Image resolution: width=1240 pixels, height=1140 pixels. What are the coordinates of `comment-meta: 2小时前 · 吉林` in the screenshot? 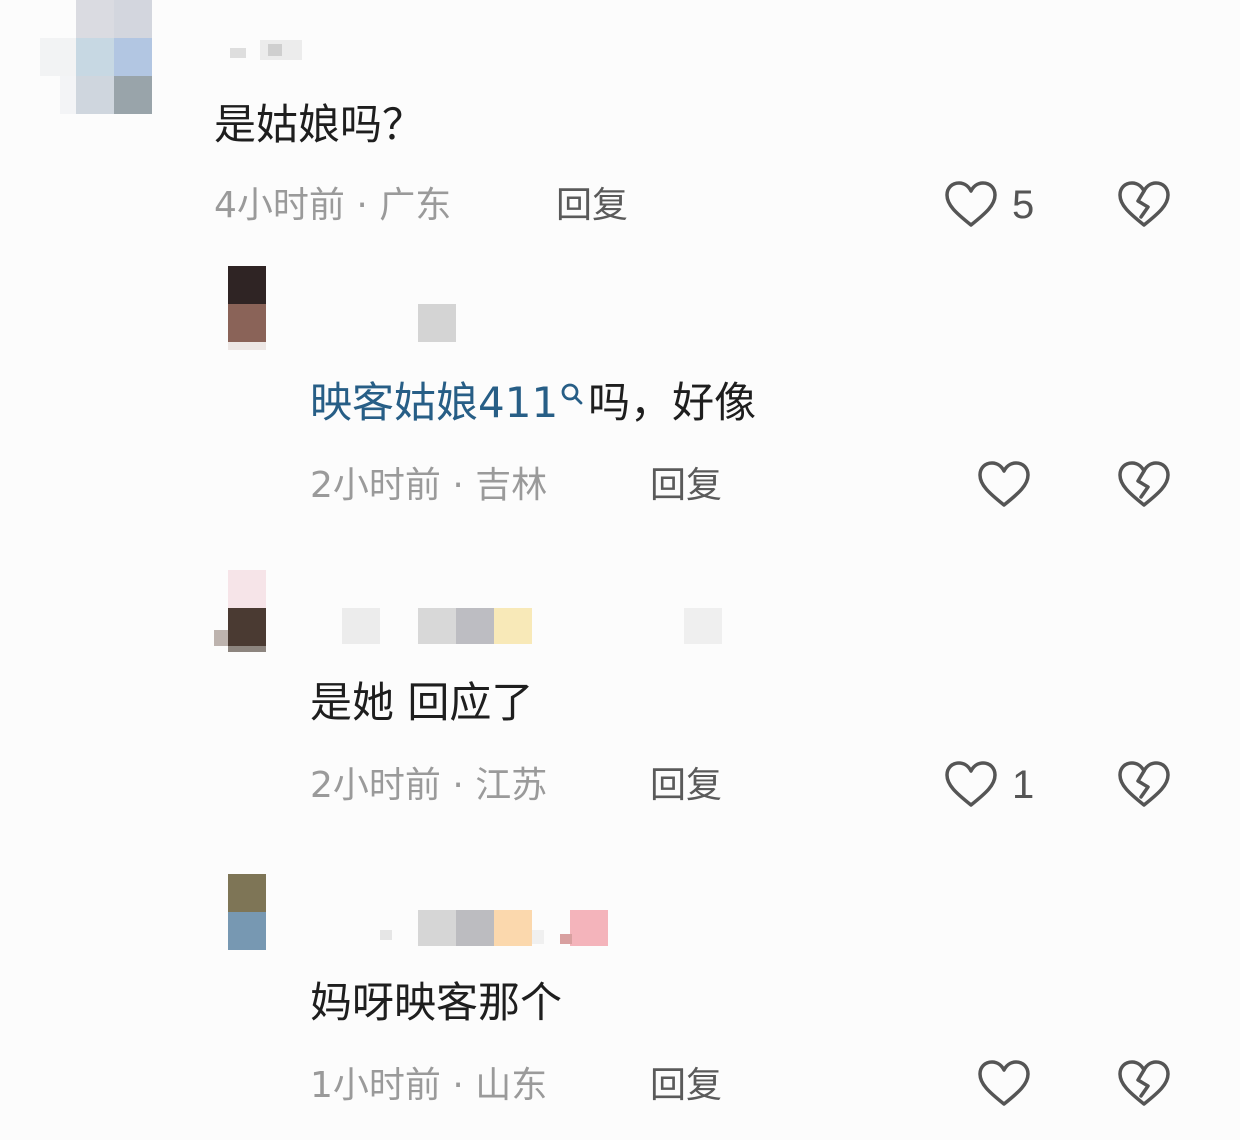 It's located at (428, 486).